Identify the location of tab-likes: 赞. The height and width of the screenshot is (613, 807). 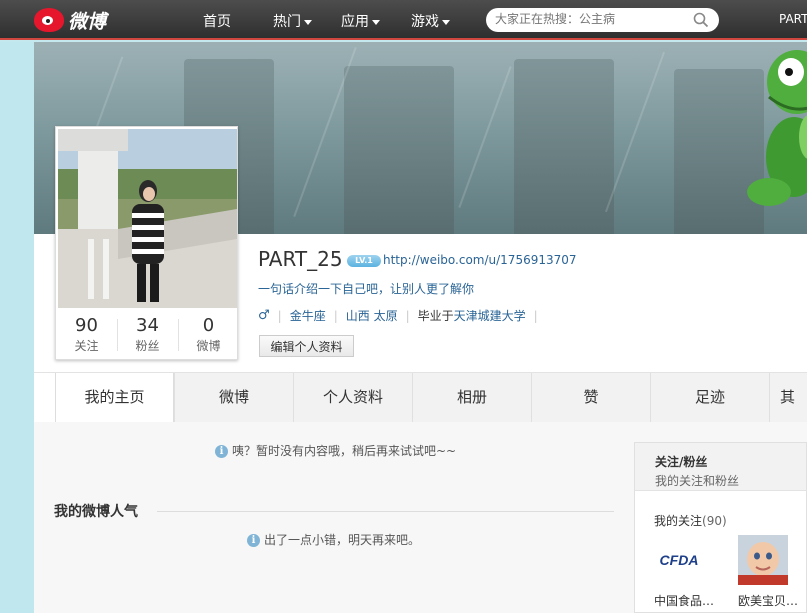
(590, 398).